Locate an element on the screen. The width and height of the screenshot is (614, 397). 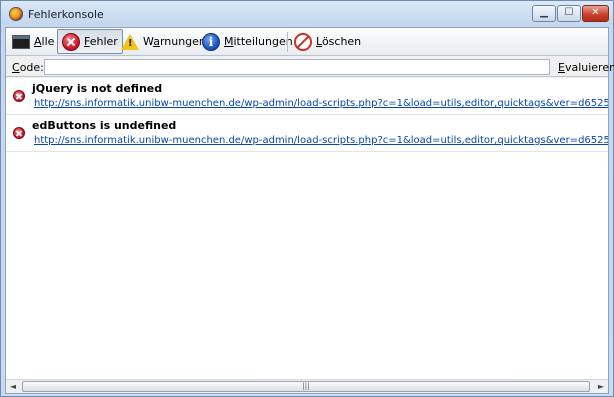
clear-button: Löschen is located at coordinates (327, 41).